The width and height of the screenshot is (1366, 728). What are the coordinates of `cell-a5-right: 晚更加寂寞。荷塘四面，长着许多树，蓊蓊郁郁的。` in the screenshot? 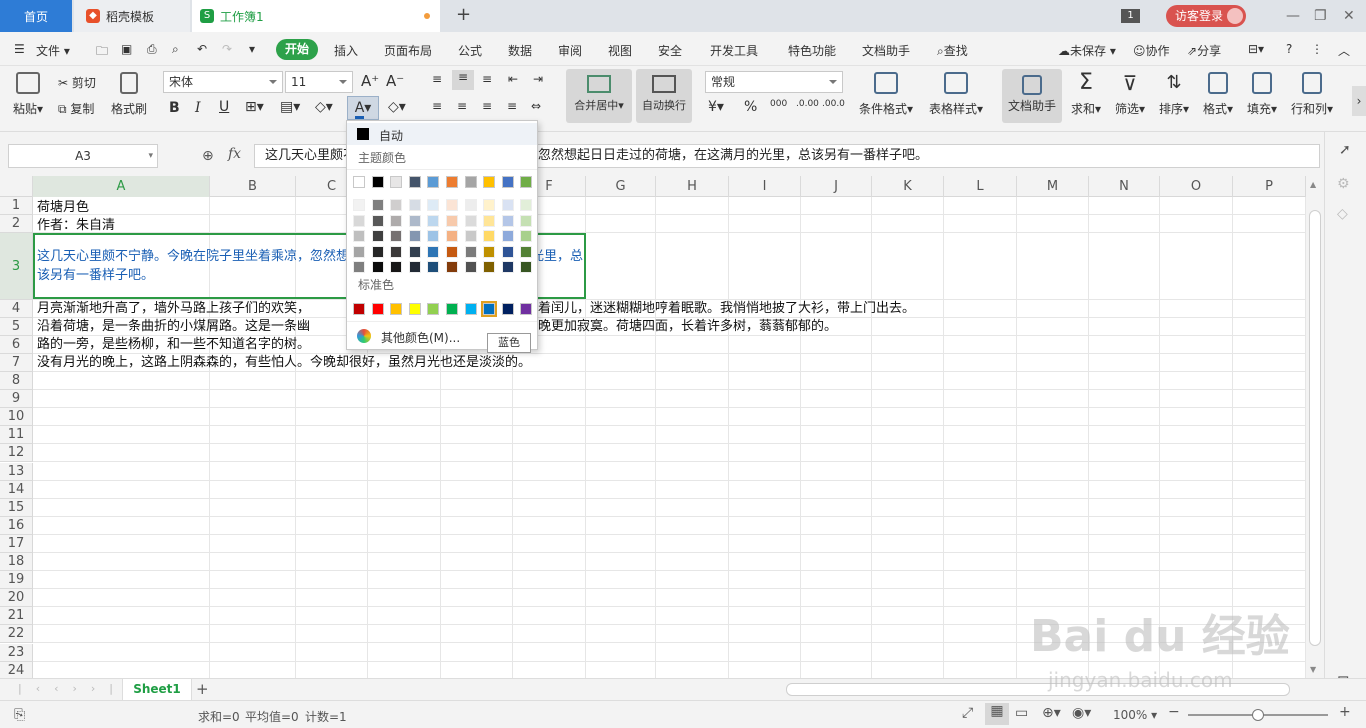 It's located at (687, 327).